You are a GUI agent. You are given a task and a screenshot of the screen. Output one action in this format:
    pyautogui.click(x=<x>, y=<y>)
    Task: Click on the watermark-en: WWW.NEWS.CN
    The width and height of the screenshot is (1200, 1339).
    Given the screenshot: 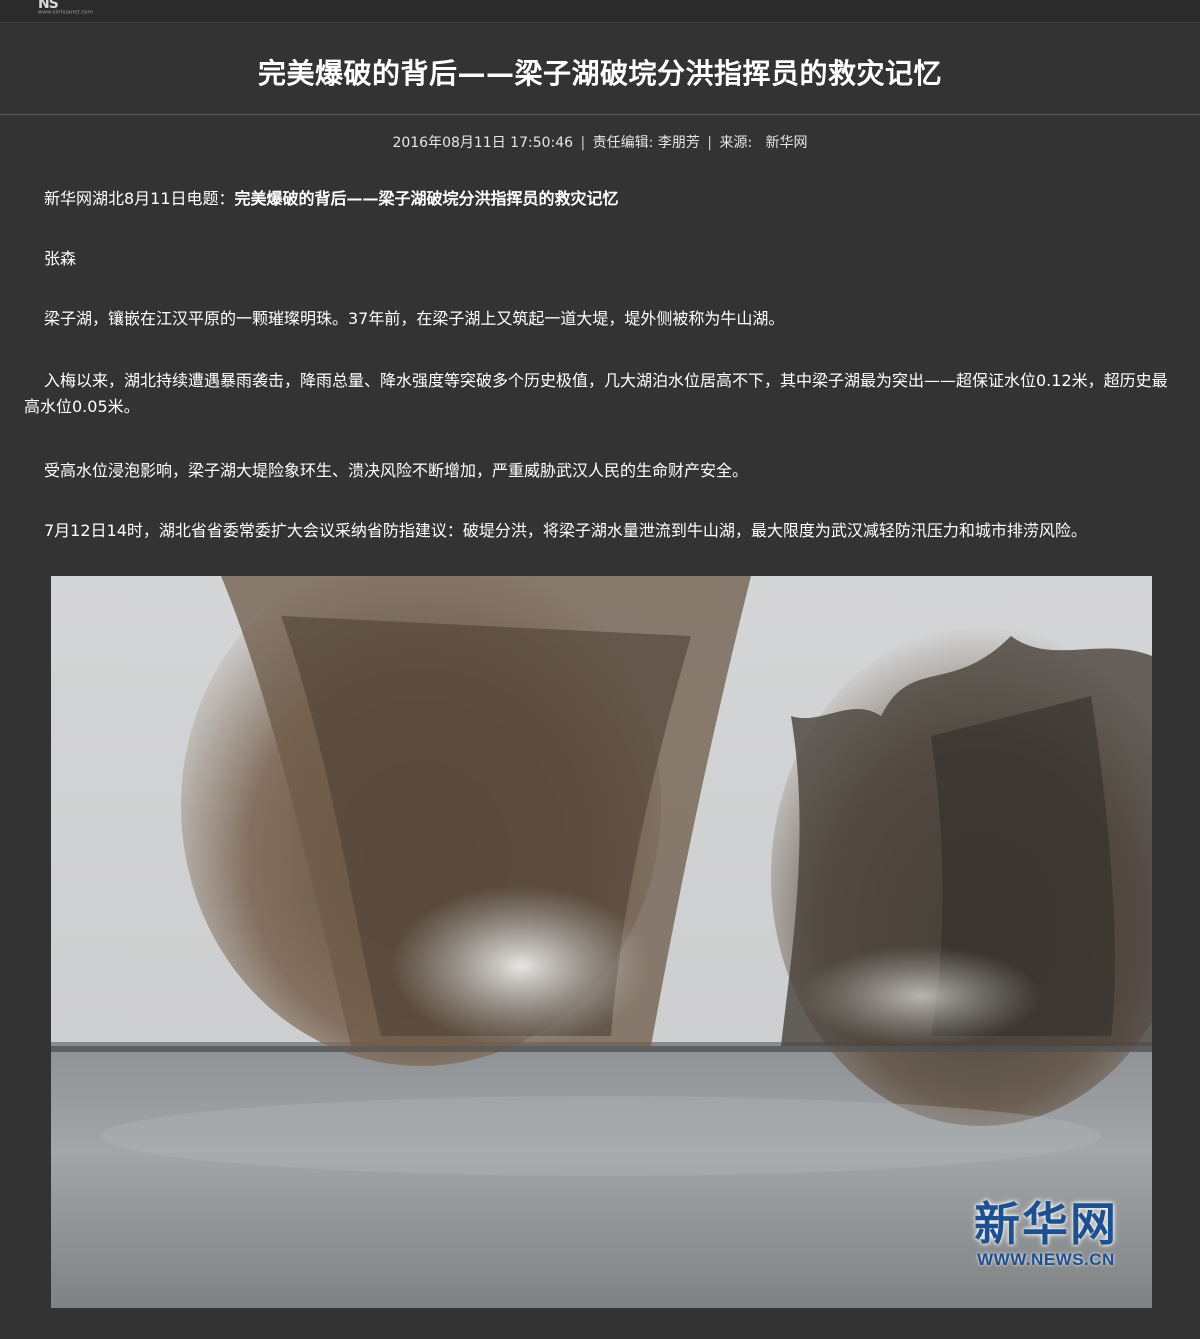 What is the action you would take?
    pyautogui.click(x=1046, y=1259)
    